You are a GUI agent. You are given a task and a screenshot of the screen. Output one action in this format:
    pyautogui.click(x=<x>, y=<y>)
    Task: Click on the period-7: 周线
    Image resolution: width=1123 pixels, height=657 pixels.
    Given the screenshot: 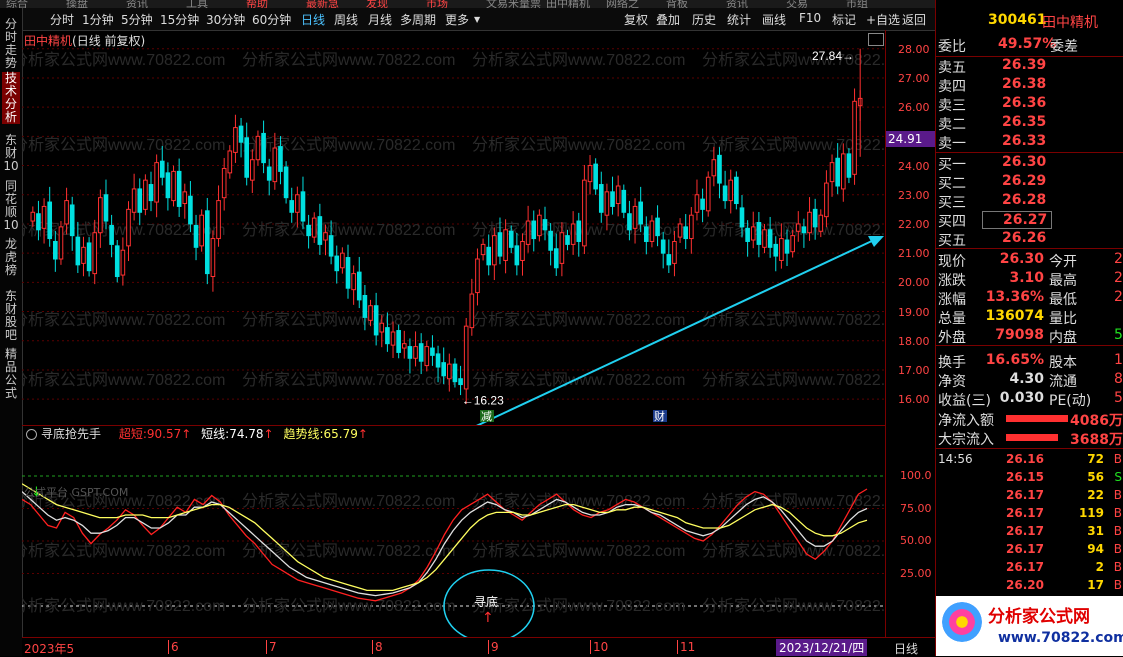 What is the action you would take?
    pyautogui.click(x=346, y=19)
    